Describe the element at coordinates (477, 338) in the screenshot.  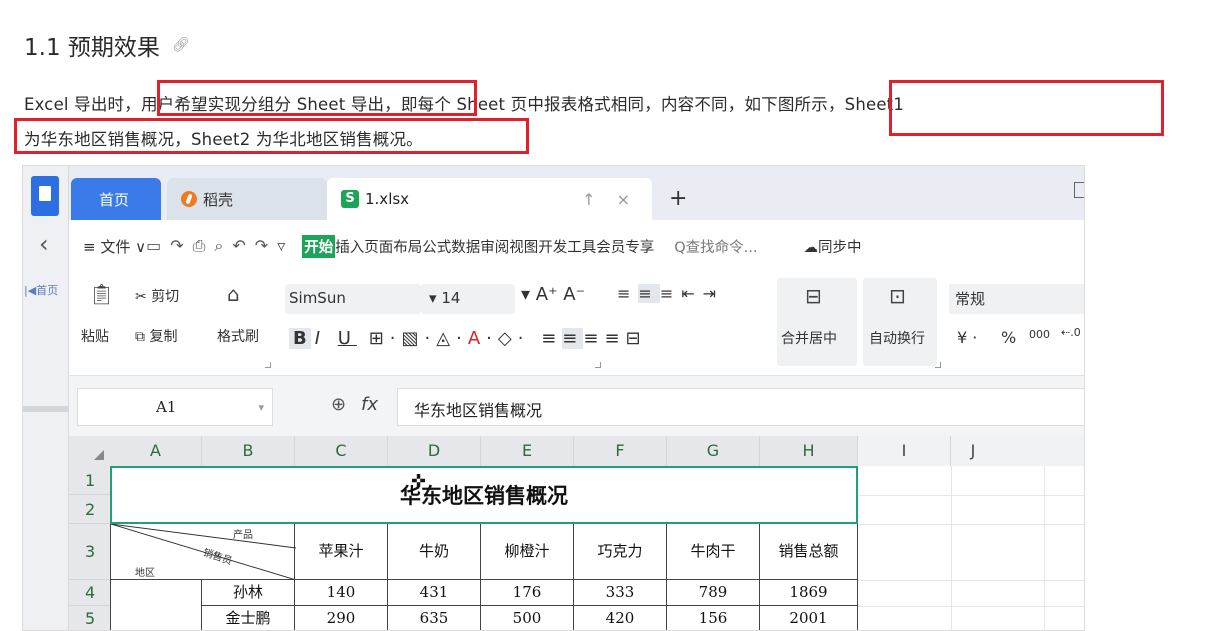
I see `font-color-button: A` at that location.